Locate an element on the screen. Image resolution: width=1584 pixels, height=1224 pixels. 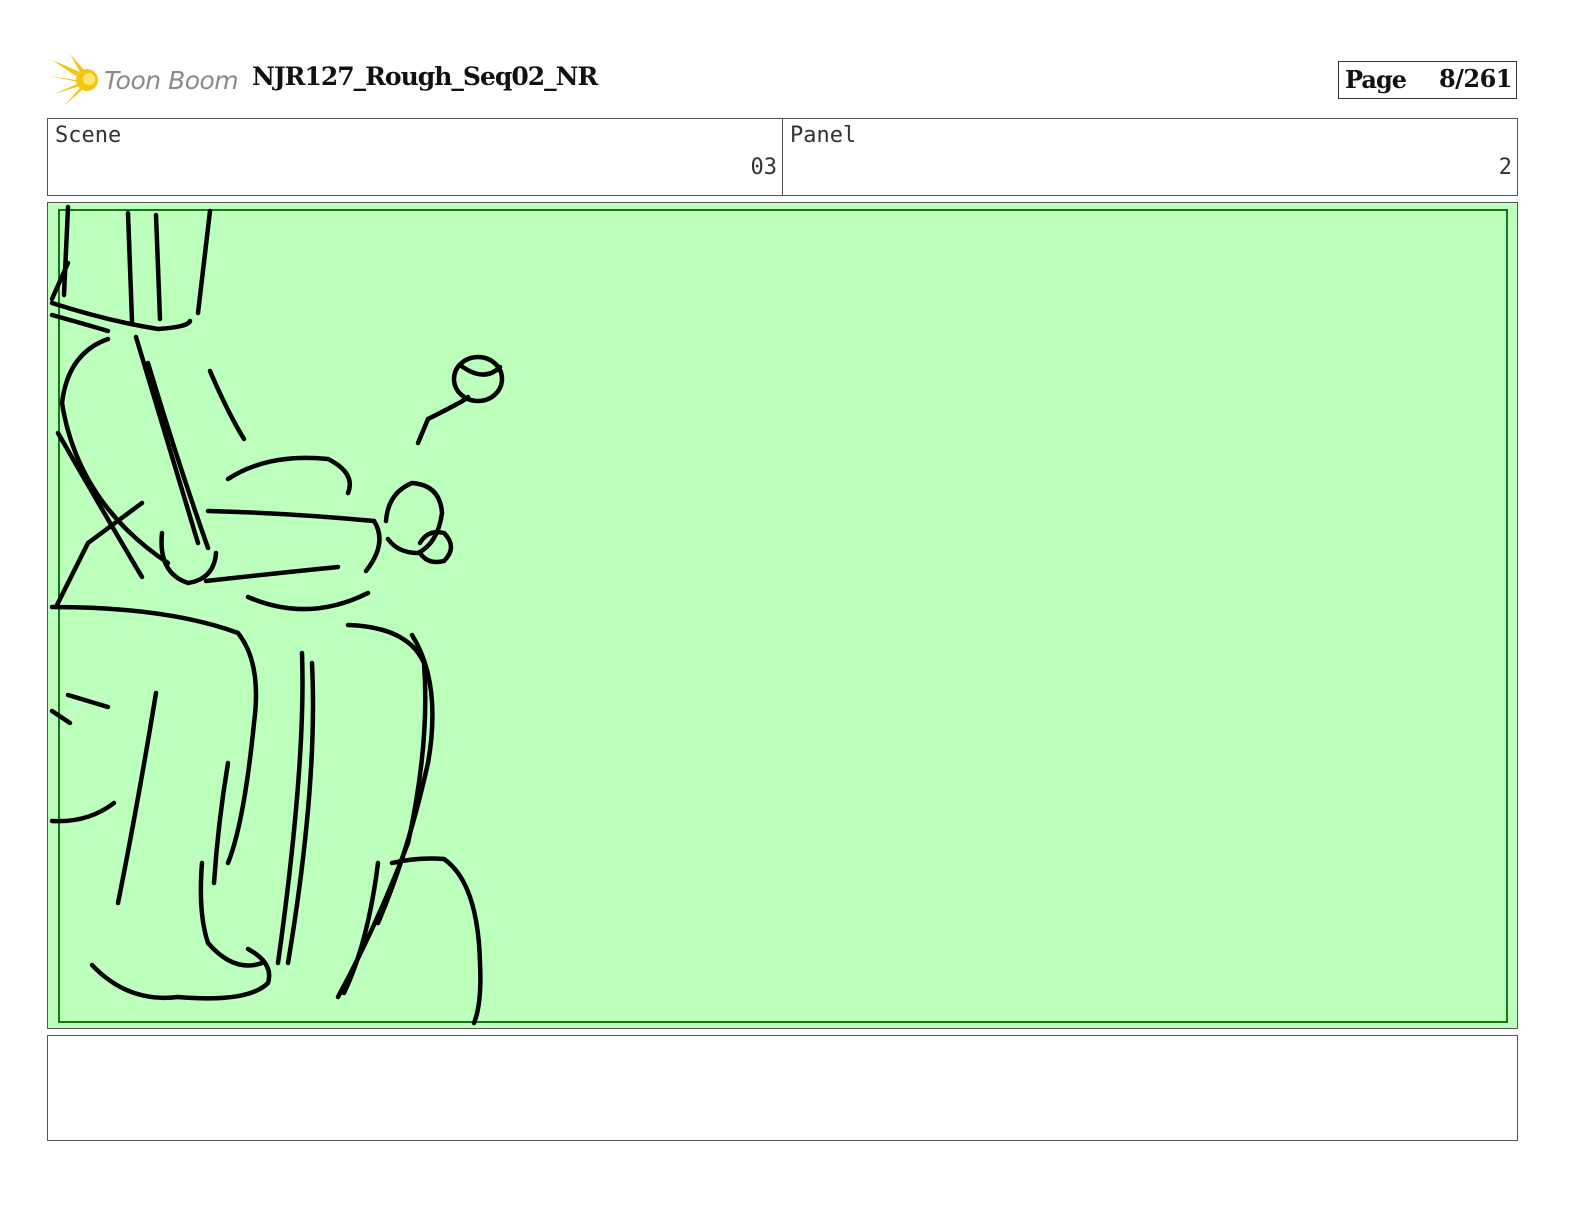
project-title: NJR127_Rough_Seq02_NR is located at coordinates (425, 76).